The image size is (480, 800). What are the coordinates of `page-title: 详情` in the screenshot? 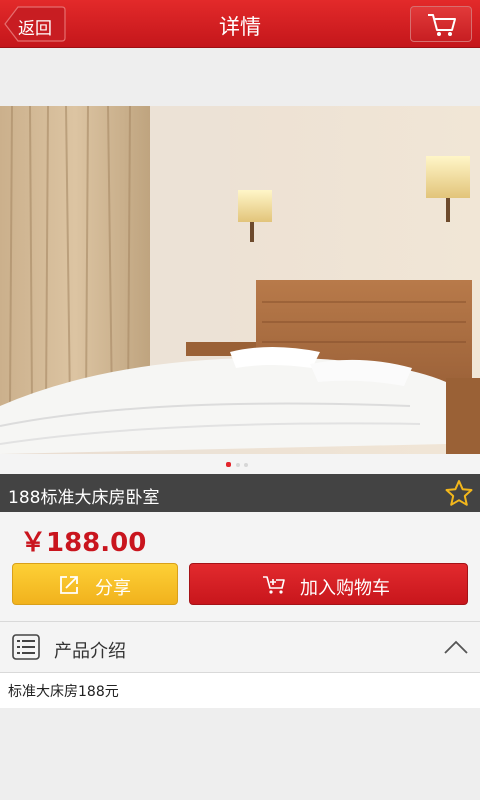 It's located at (240, 27).